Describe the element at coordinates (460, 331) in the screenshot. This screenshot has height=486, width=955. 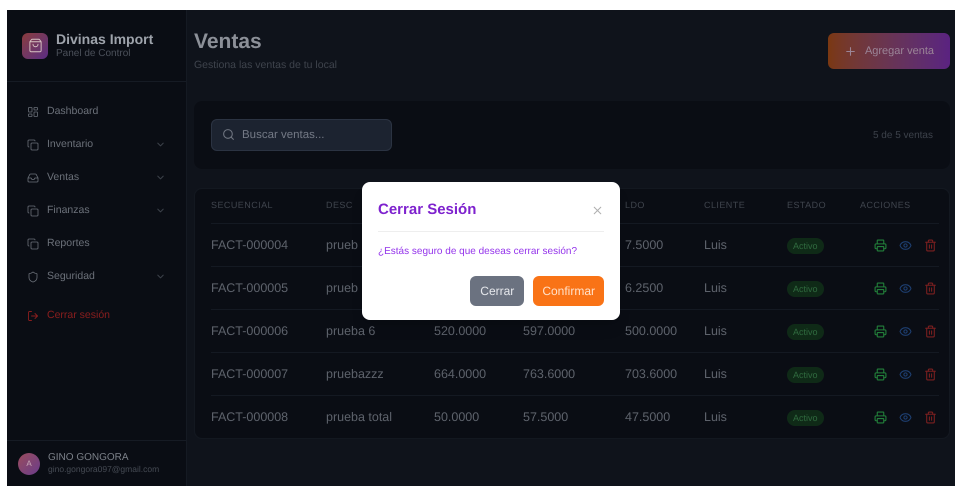
I see `table-cell-text: 520.0000` at that location.